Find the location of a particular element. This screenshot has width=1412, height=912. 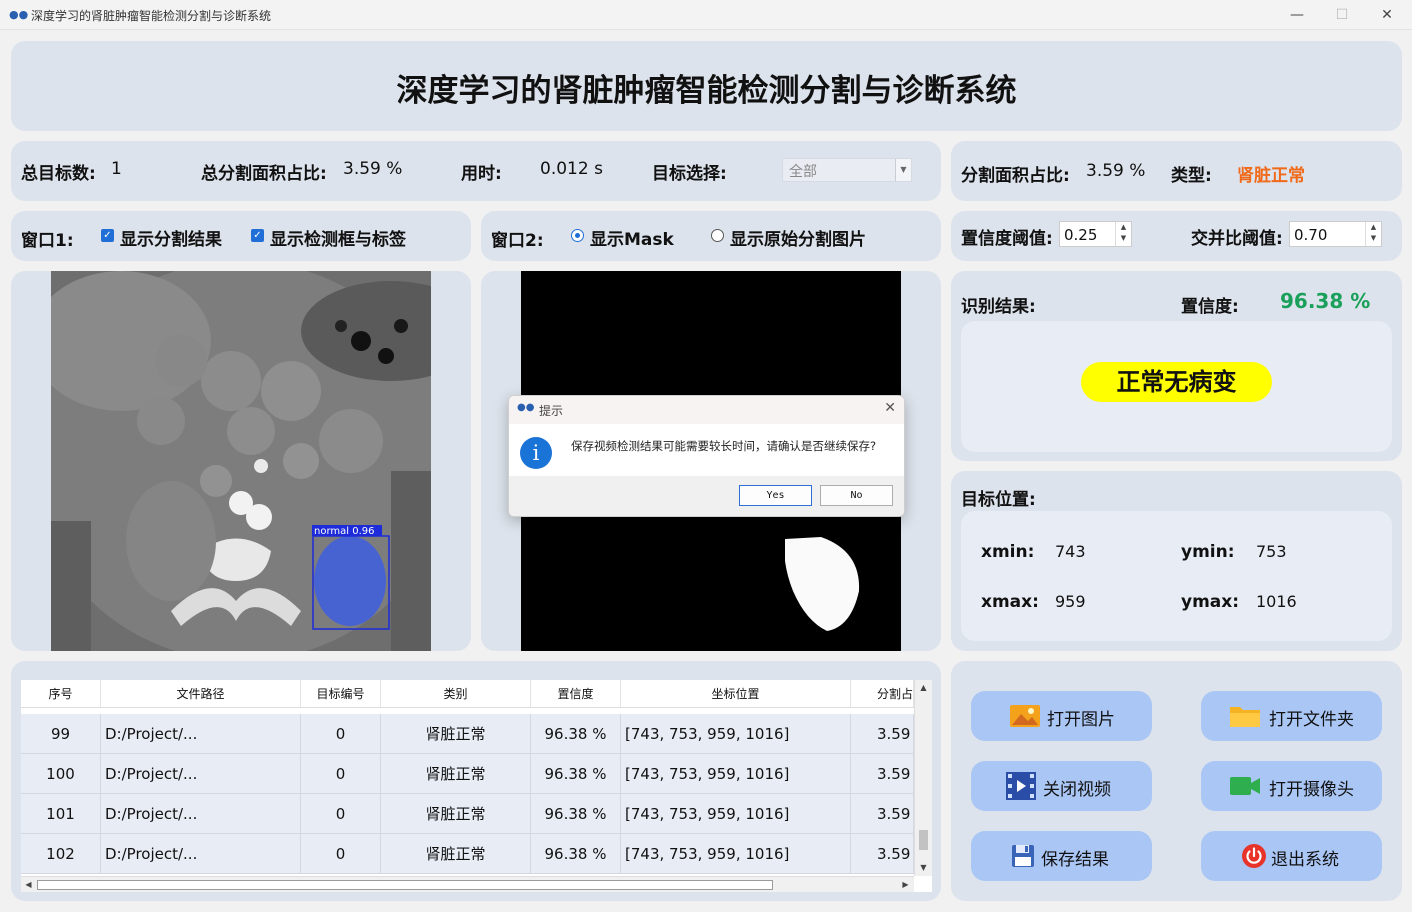

dialog-close-icon: ✕ is located at coordinates (890, 408).